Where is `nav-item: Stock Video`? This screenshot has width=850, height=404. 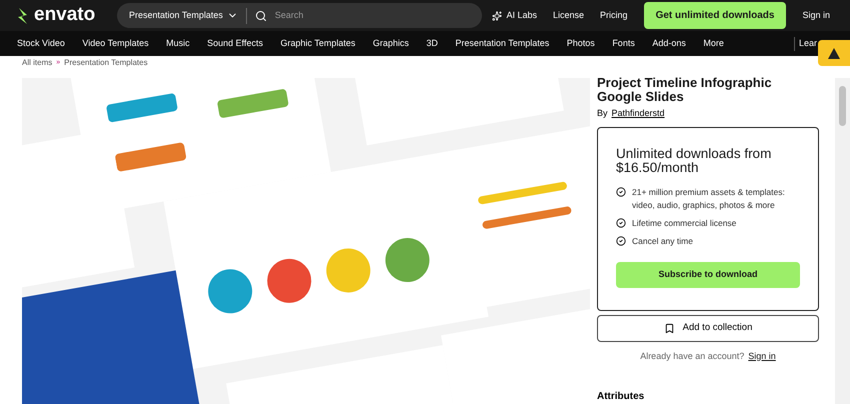
nav-item: Stock Video is located at coordinates (41, 43).